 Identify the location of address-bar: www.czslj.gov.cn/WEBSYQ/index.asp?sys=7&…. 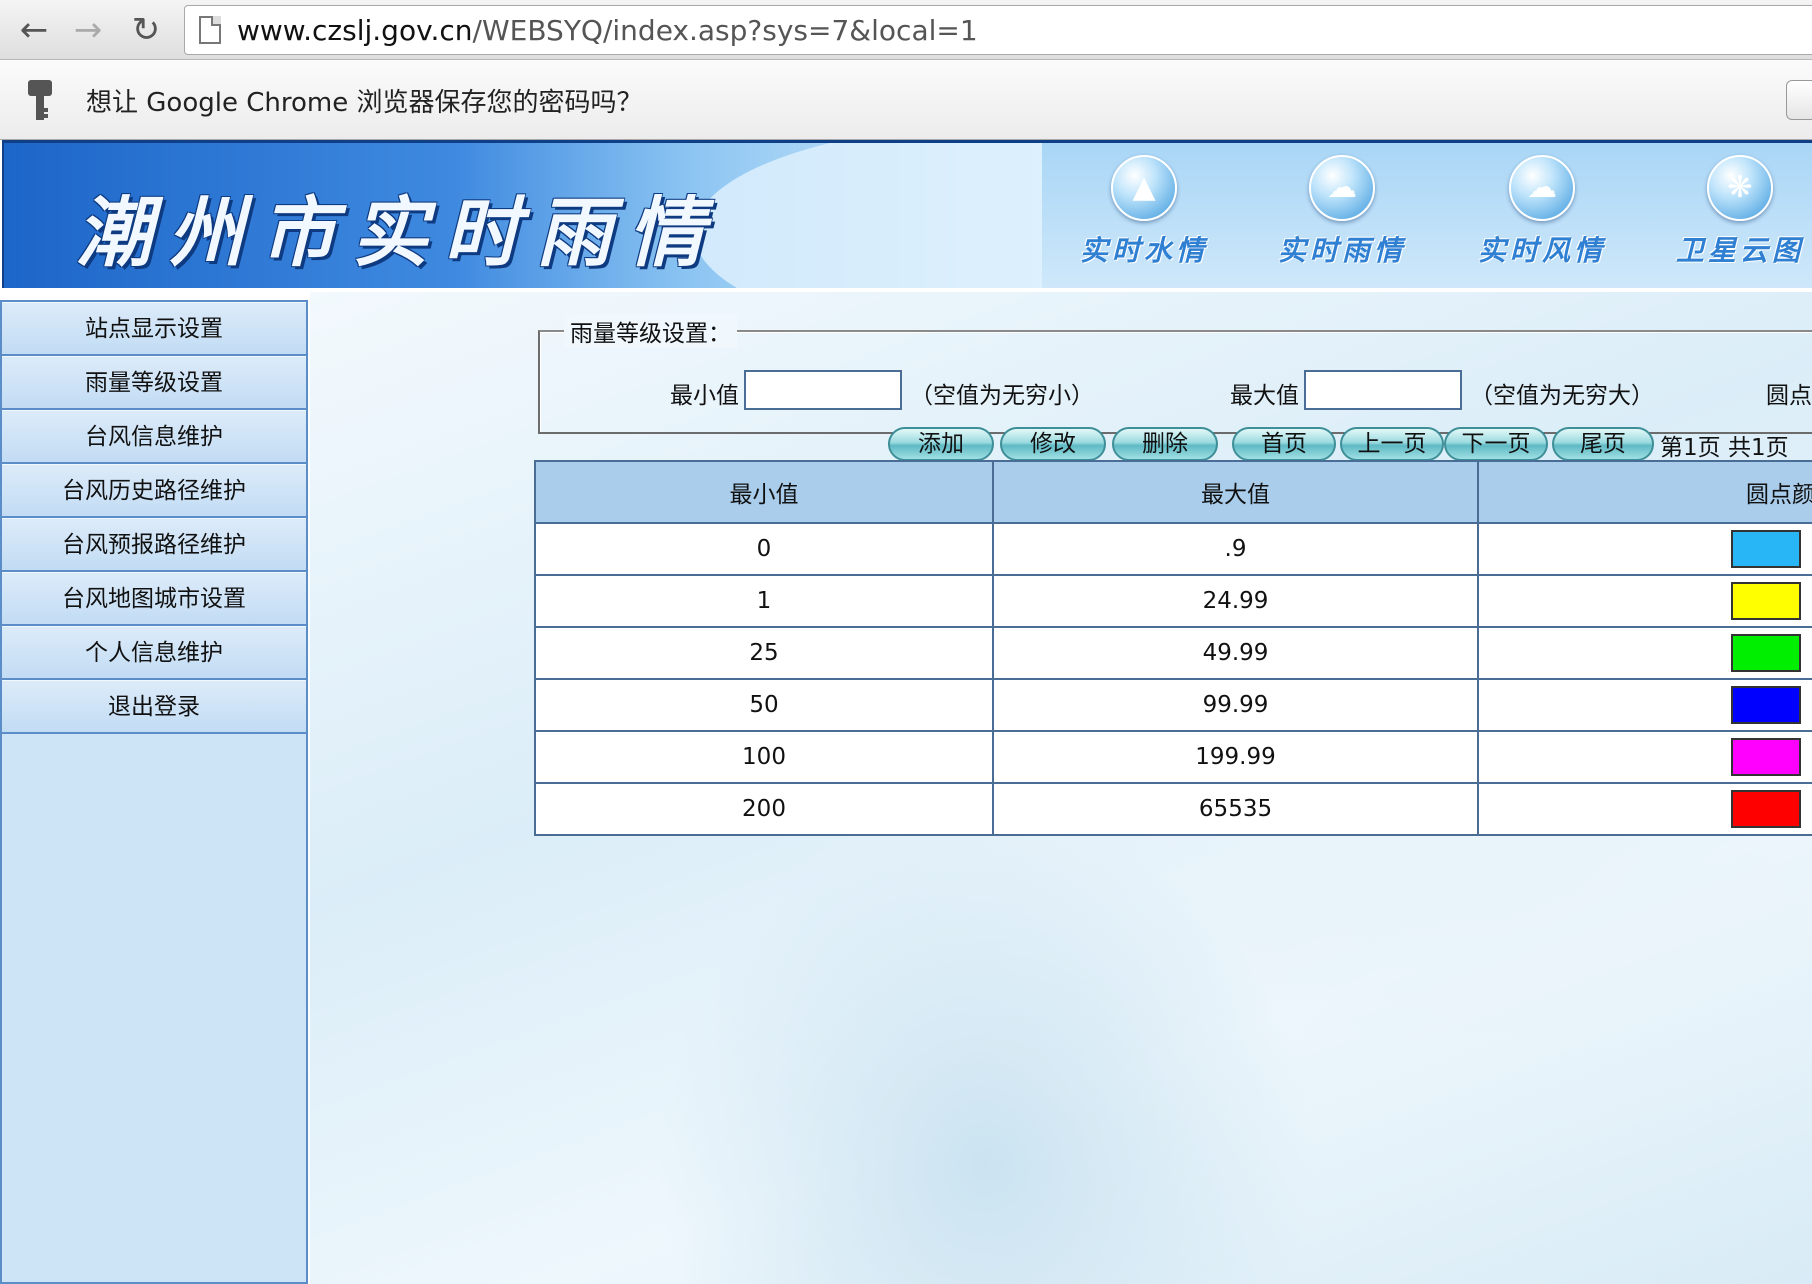
(998, 30).